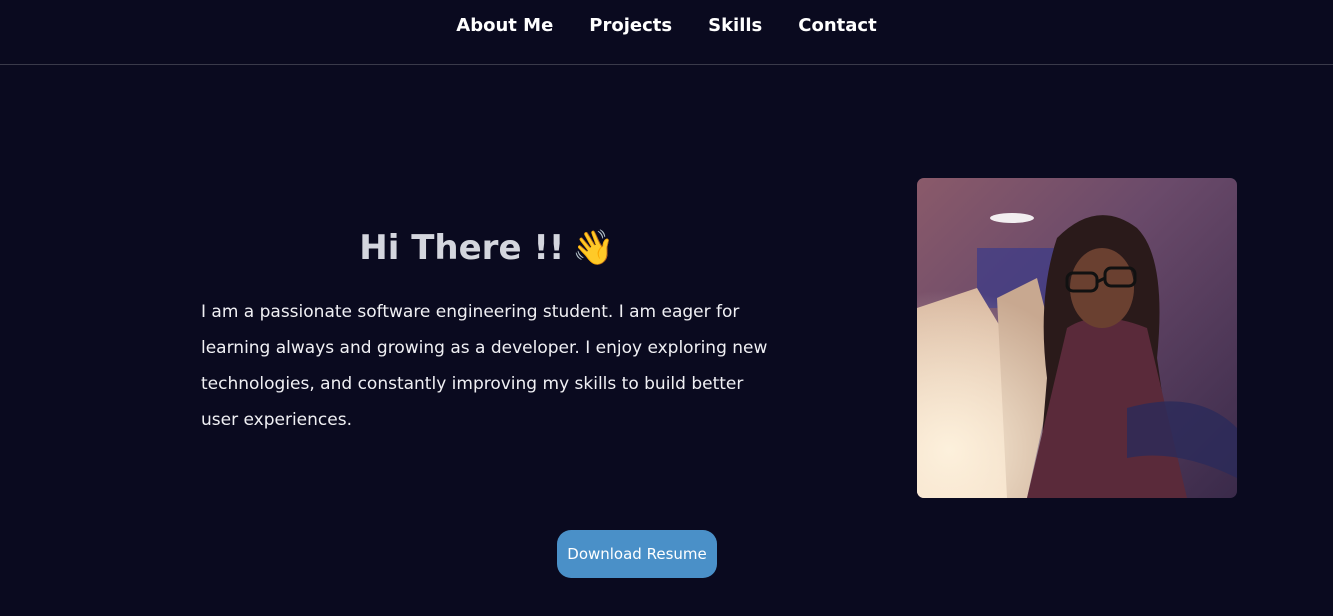  Describe the element at coordinates (733, 26) in the screenshot. I see `nav-link-skills: Skills` at that location.